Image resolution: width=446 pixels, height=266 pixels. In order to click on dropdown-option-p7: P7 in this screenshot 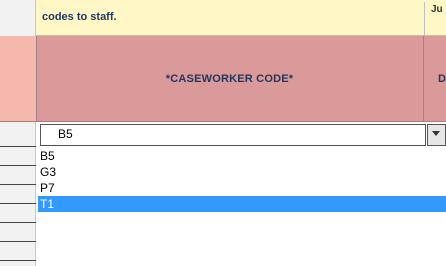, I will do `click(242, 188)`.